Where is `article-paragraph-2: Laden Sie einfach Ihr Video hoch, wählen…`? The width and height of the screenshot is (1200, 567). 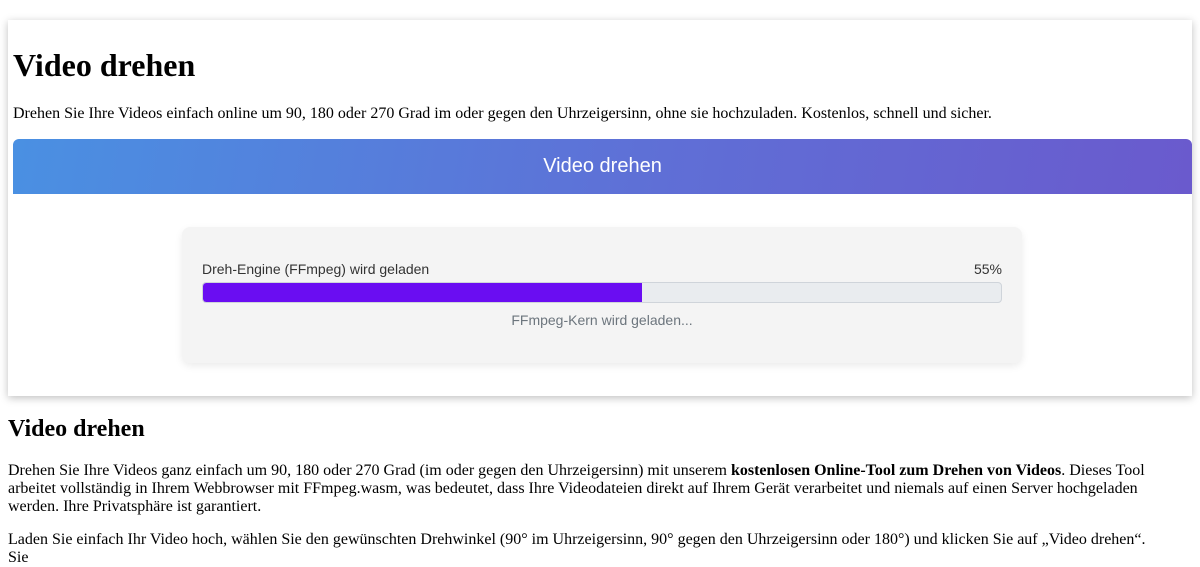 article-paragraph-2: Laden Sie einfach Ihr Video hoch, wählen… is located at coordinates (577, 548).